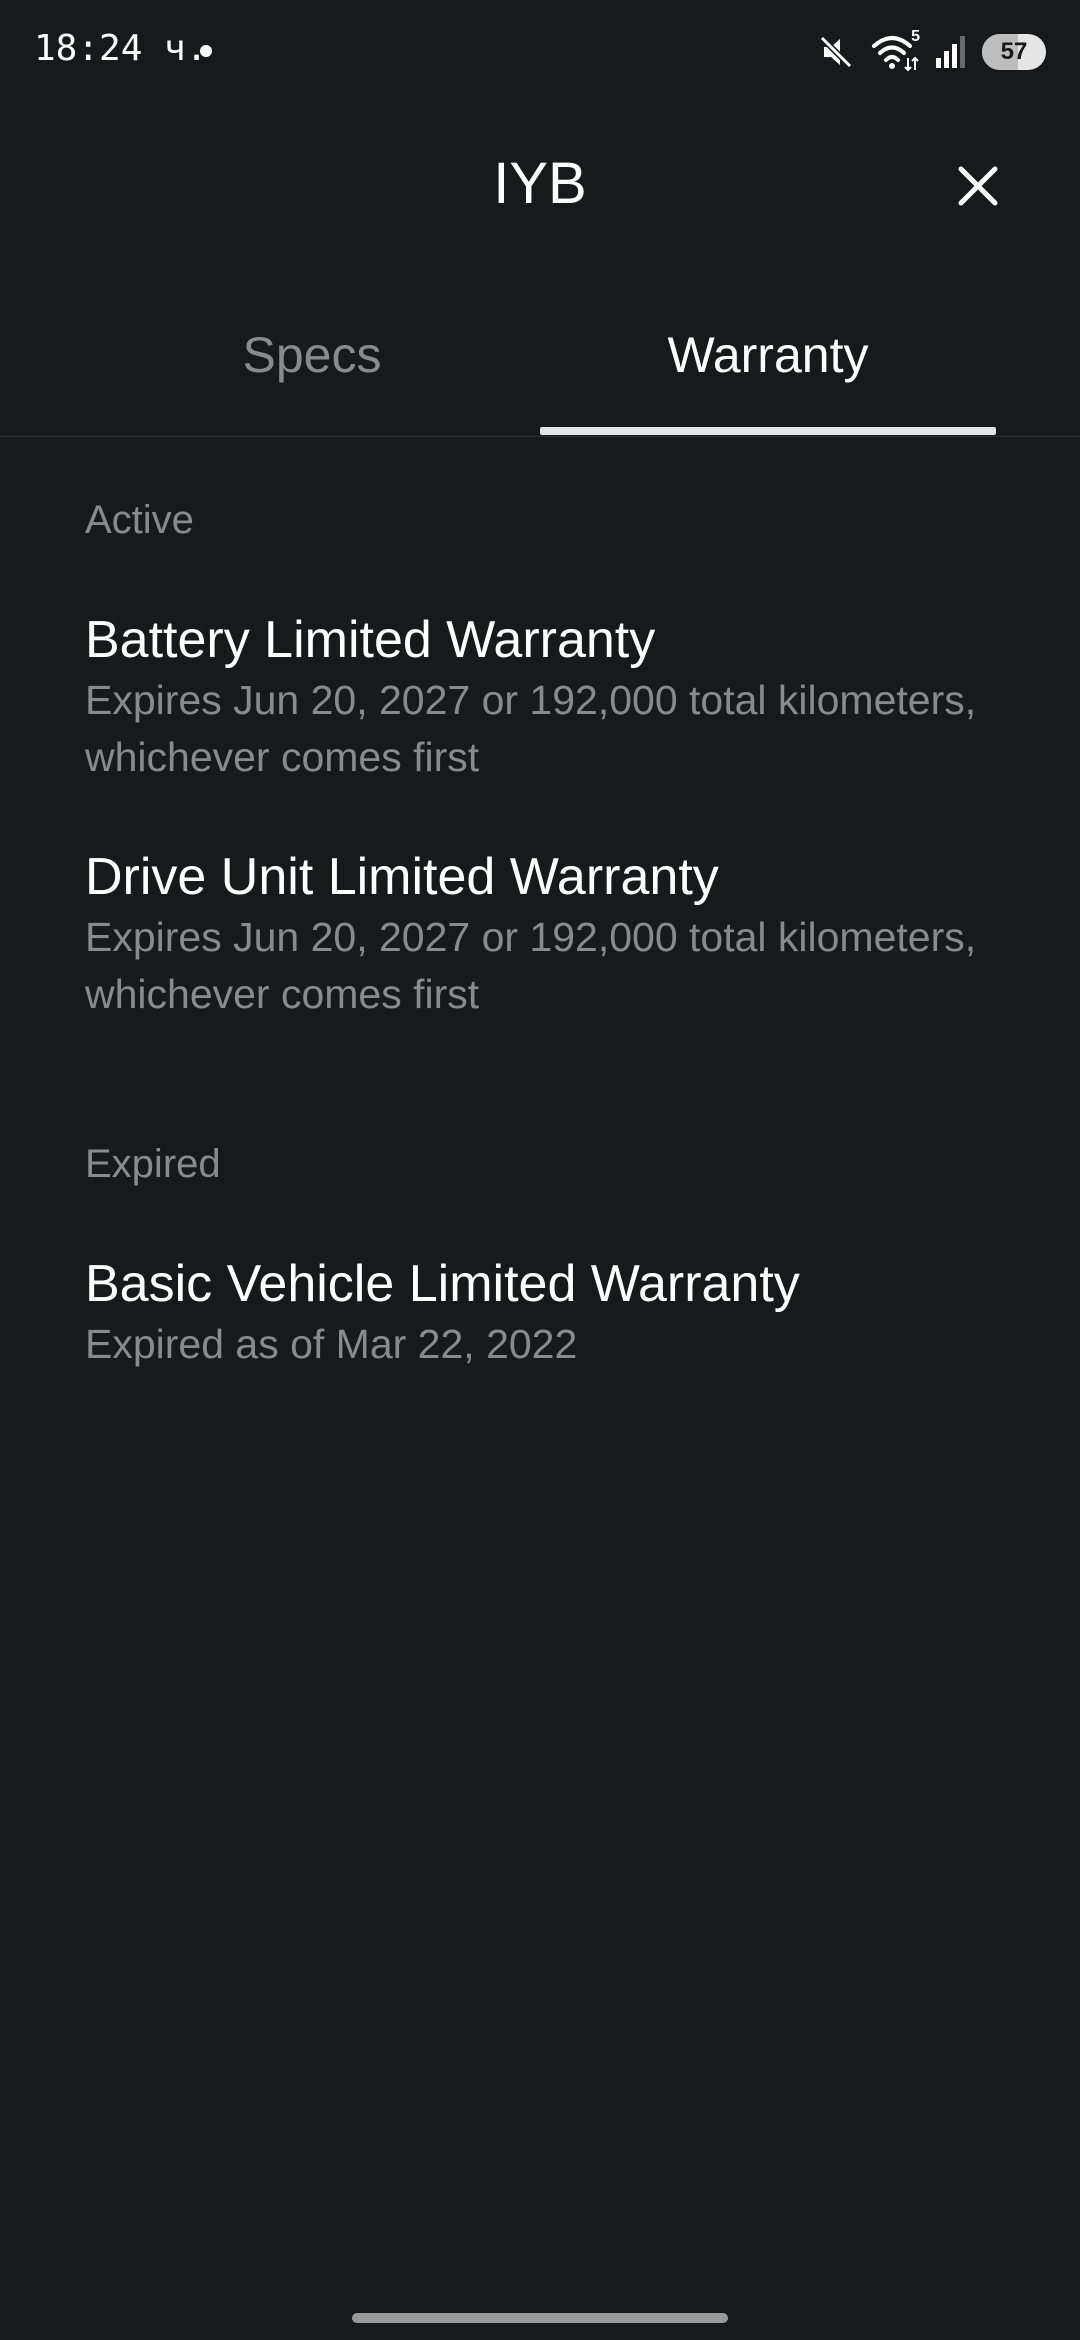 The width and height of the screenshot is (1080, 2340). I want to click on warranty-title: Drive Unit Limited Warranty, so click(402, 877).